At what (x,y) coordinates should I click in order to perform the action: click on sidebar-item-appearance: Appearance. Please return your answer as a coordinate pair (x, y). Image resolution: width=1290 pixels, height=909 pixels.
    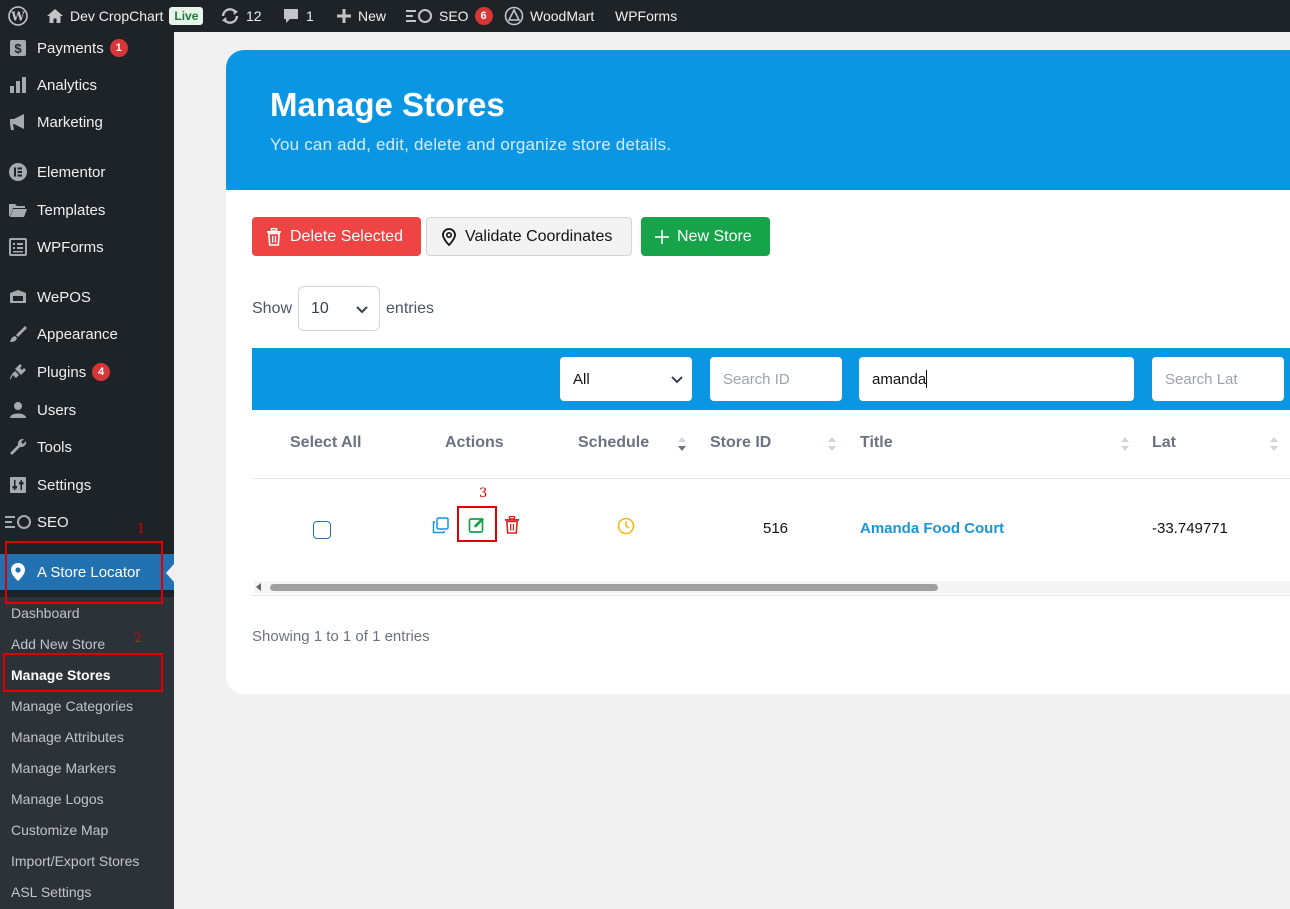
    Looking at the image, I should click on (87, 334).